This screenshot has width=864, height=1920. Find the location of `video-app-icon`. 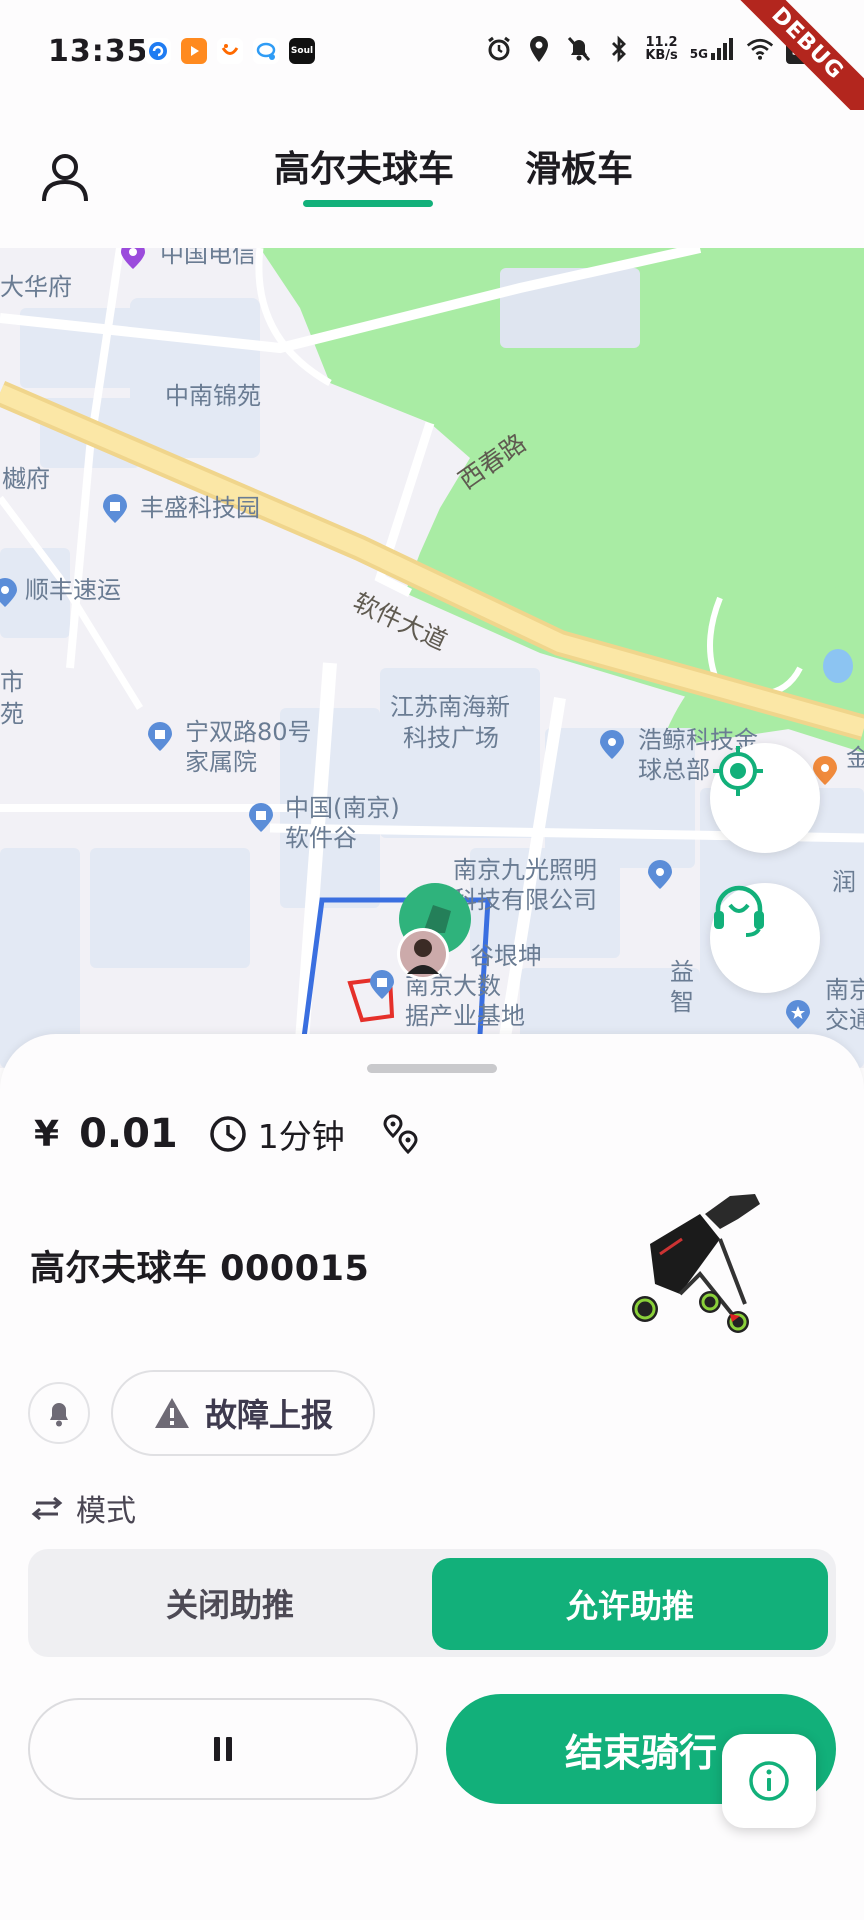

video-app-icon is located at coordinates (194, 51).